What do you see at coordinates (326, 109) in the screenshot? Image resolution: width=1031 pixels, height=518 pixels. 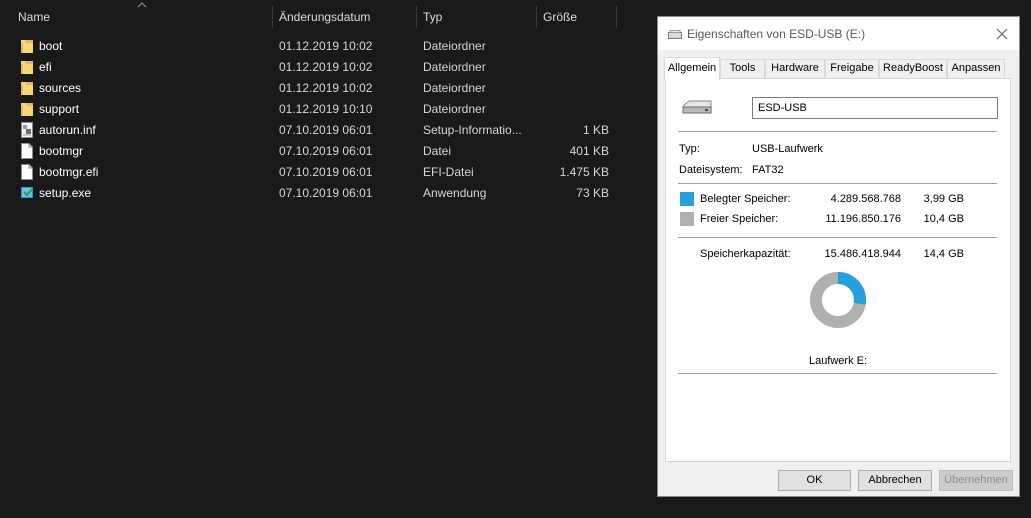 I see `file-date: 01.12.2019 10:10` at bounding box center [326, 109].